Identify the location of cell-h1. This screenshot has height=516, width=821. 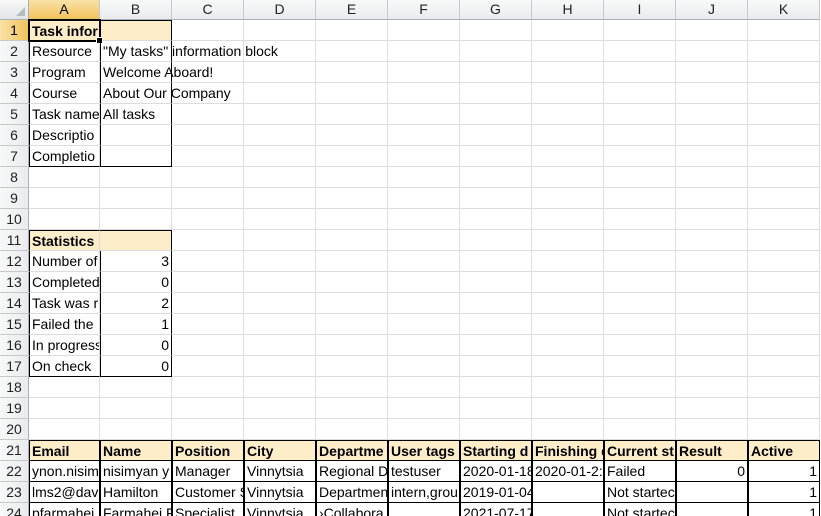
(568, 30).